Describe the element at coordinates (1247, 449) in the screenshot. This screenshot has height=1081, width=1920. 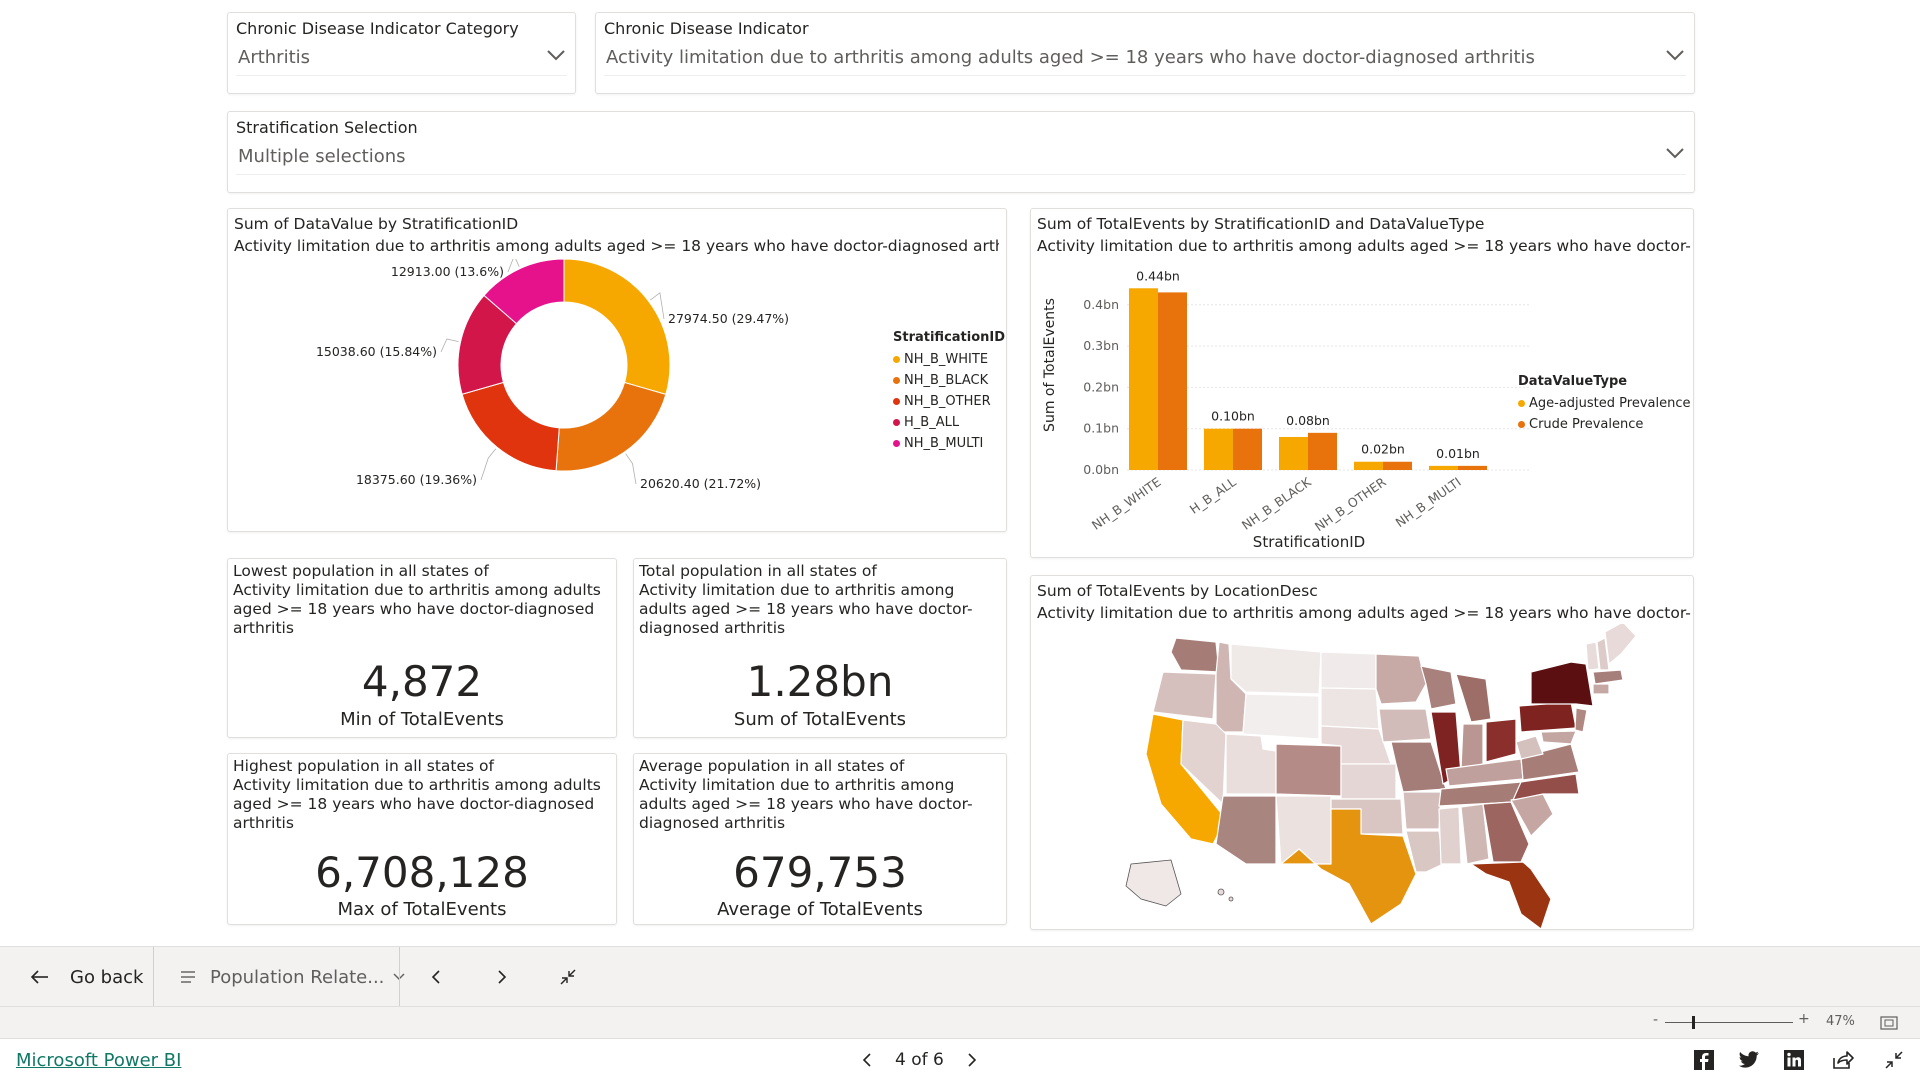
I see `bar-h-b-all-crude` at that location.